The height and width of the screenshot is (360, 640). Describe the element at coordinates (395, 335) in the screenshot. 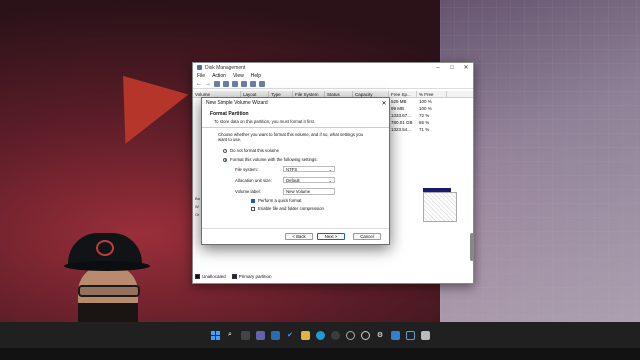

I see `app-icon-blue` at that location.